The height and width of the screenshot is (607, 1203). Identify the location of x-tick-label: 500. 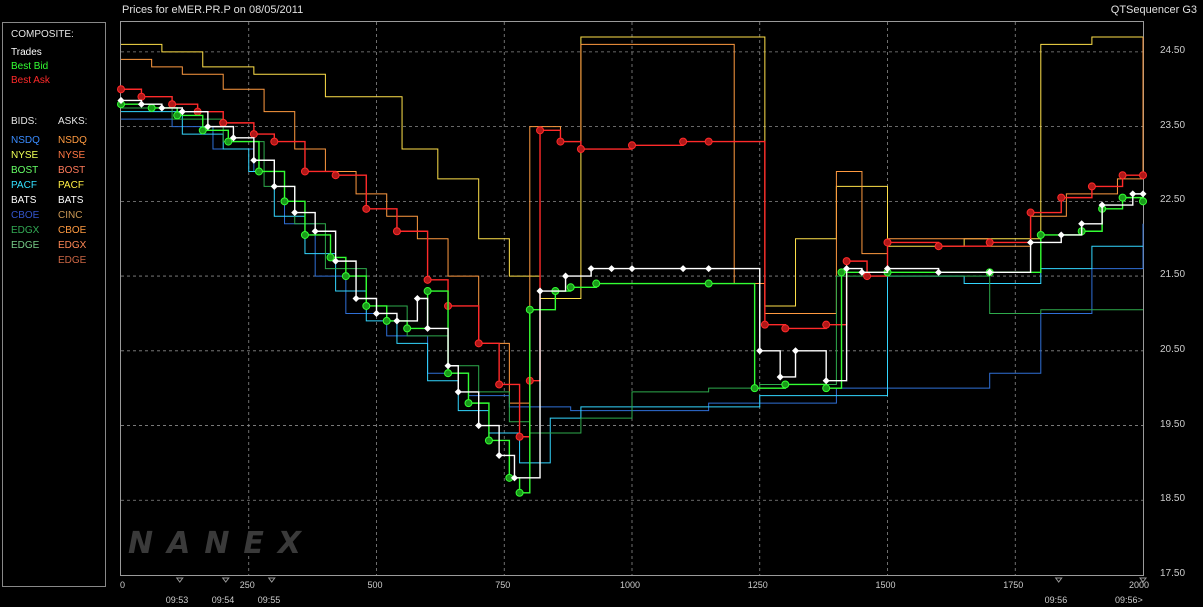
(375, 585).